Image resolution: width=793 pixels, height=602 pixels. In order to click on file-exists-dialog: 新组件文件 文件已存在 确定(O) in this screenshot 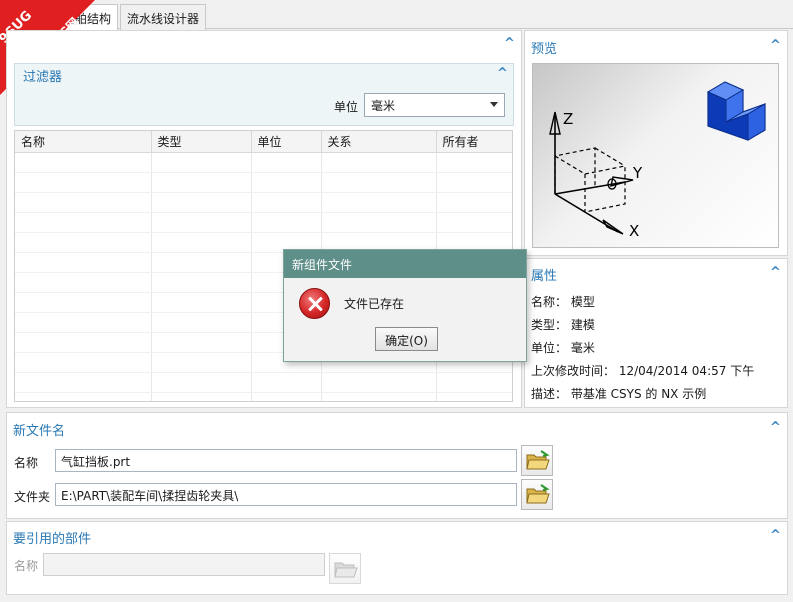, I will do `click(405, 305)`.